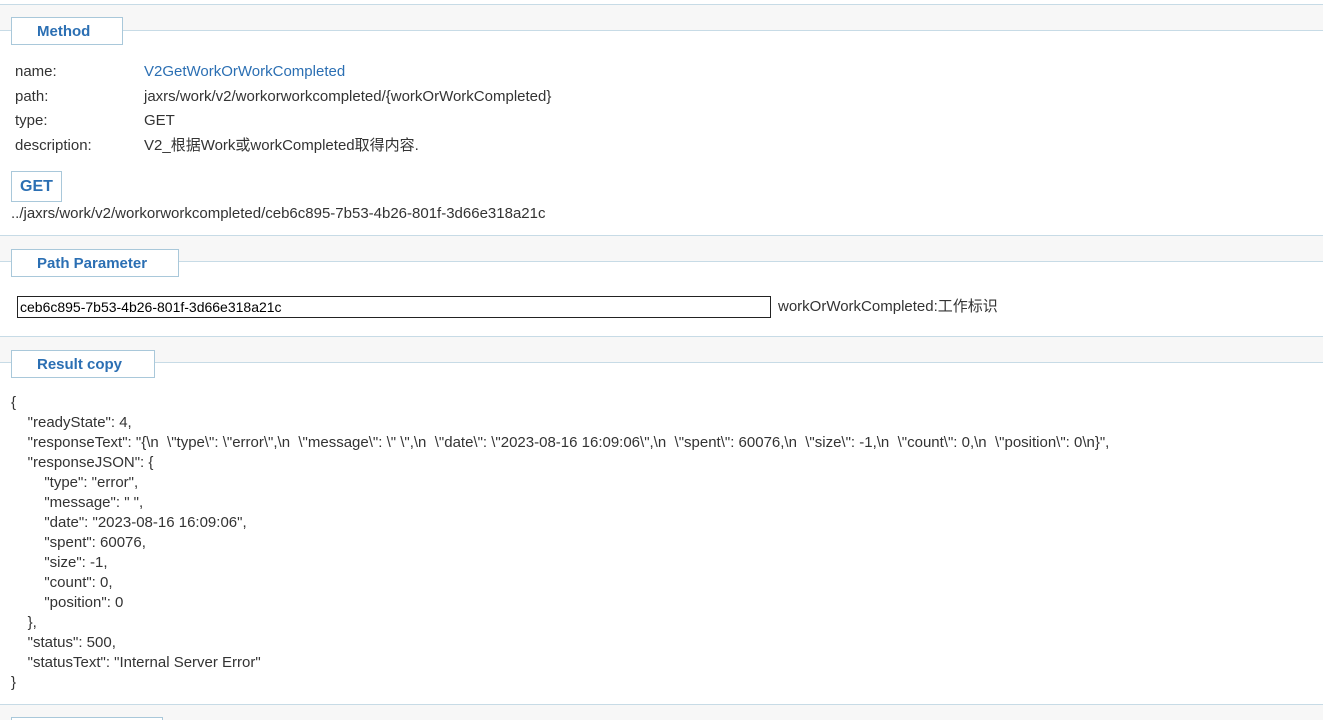  What do you see at coordinates (31, 120) in the screenshot?
I see `field-type-label: type:` at bounding box center [31, 120].